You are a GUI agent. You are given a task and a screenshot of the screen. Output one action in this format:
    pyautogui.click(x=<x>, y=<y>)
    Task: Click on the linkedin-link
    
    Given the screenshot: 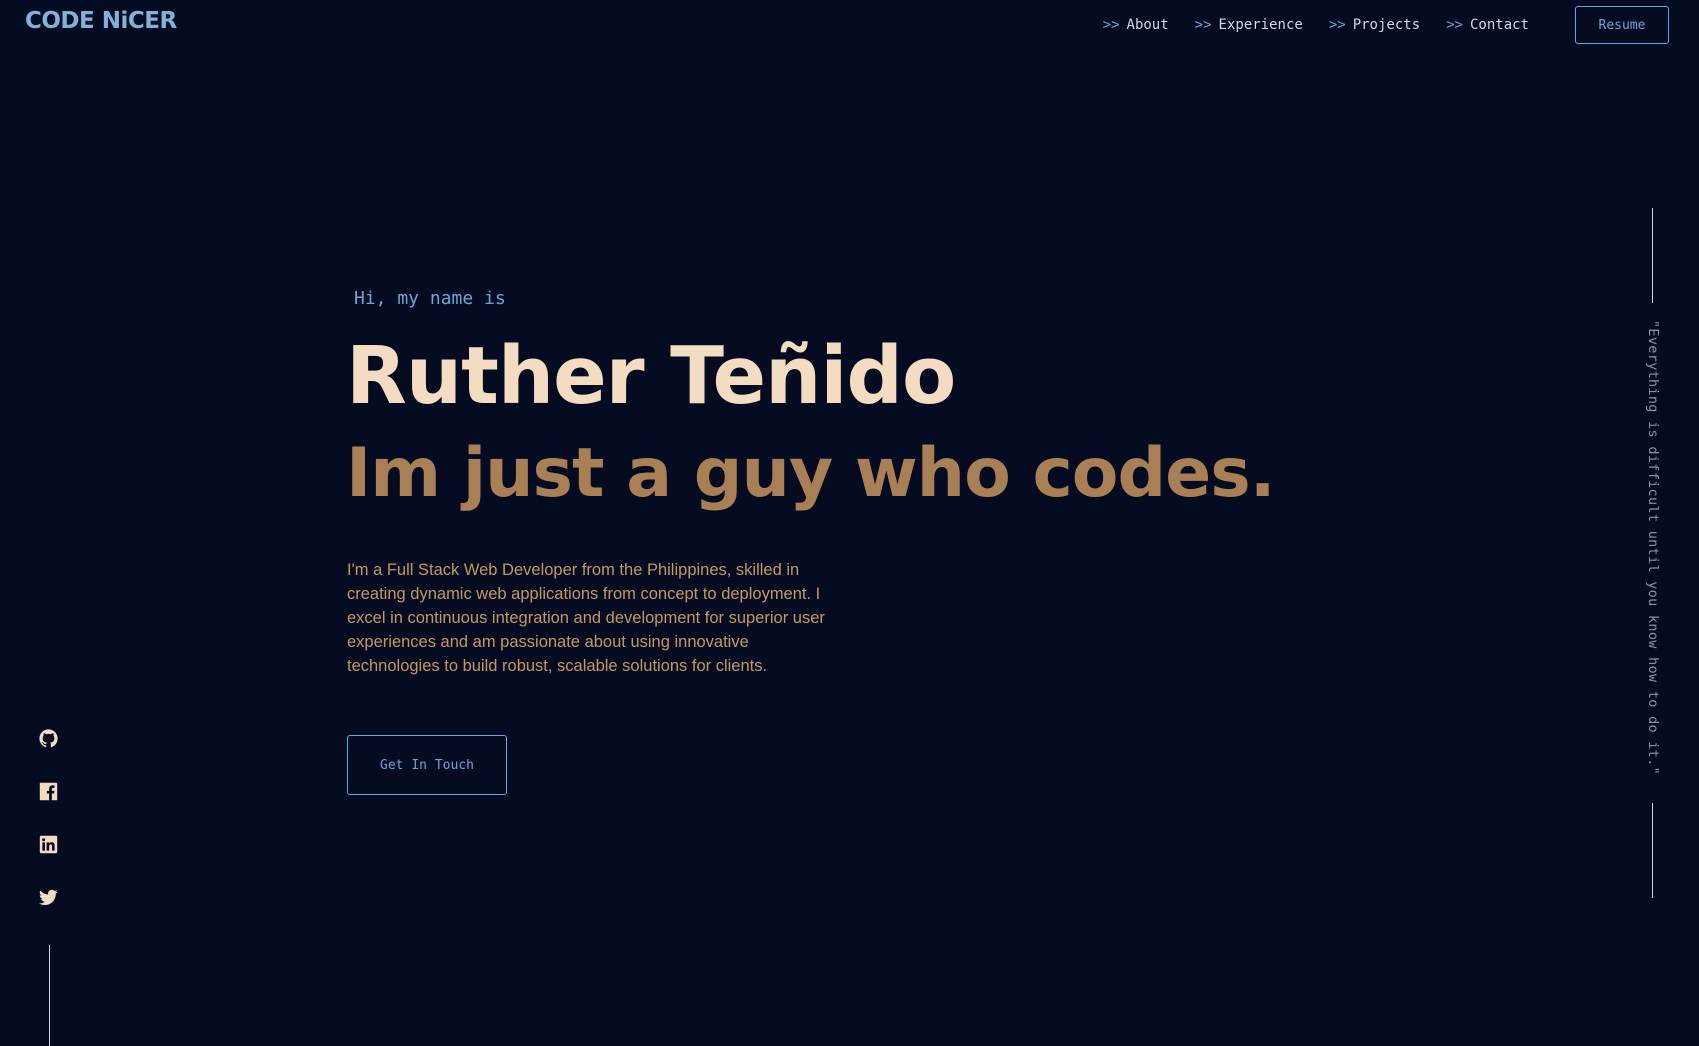 What is the action you would take?
    pyautogui.click(x=48, y=844)
    